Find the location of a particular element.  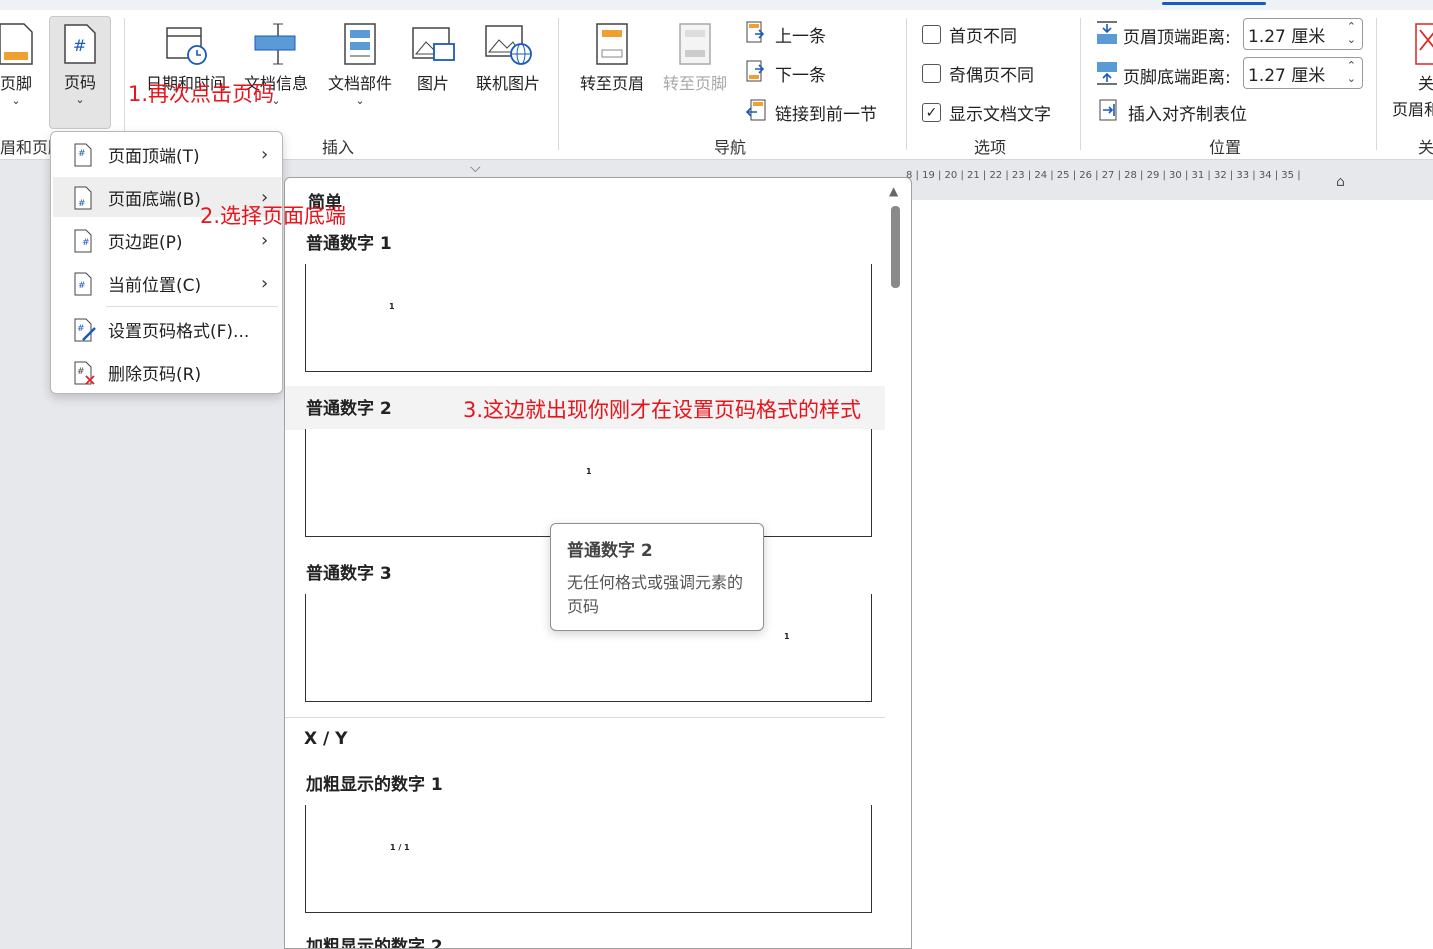

gallery-section-xy: X / Y is located at coordinates (326, 739).